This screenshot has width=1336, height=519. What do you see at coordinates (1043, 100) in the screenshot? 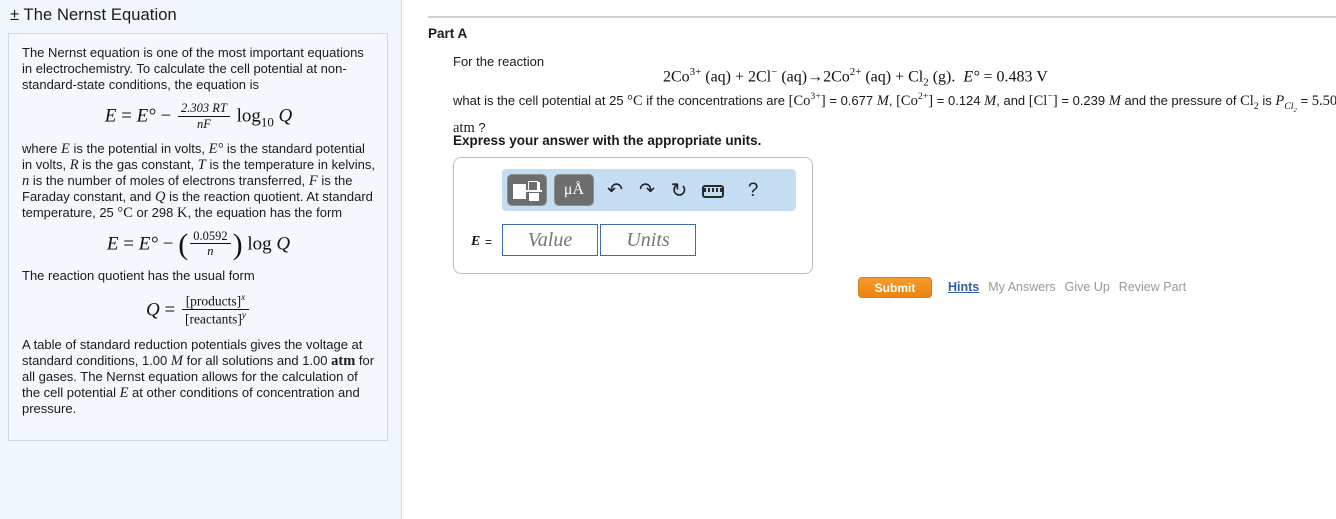
I see `q-conc3-species: [Cl−]` at bounding box center [1043, 100].